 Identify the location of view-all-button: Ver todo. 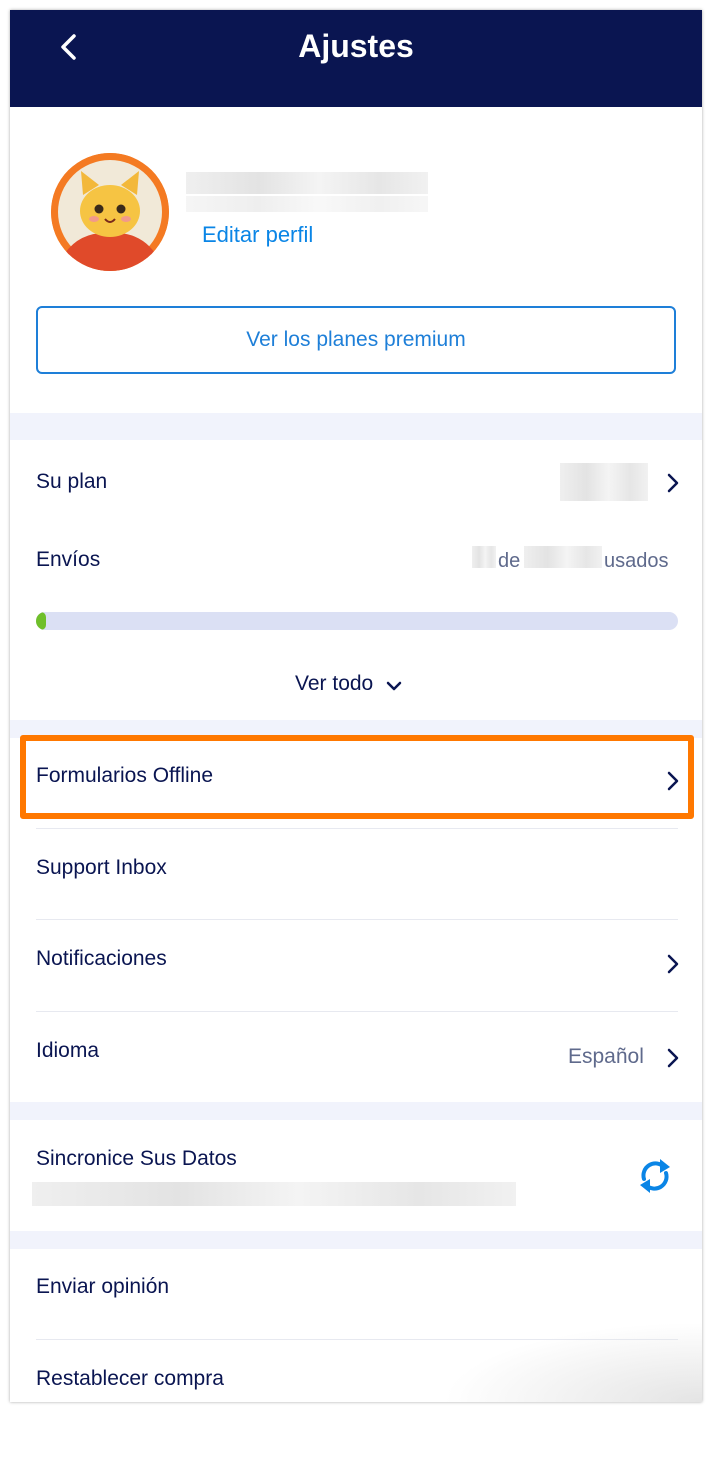
(349, 684).